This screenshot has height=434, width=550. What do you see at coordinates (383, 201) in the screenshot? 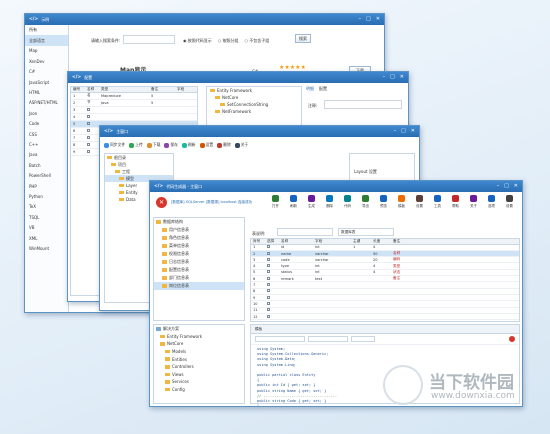
I see `toolbar-button: 预览` at bounding box center [383, 201].